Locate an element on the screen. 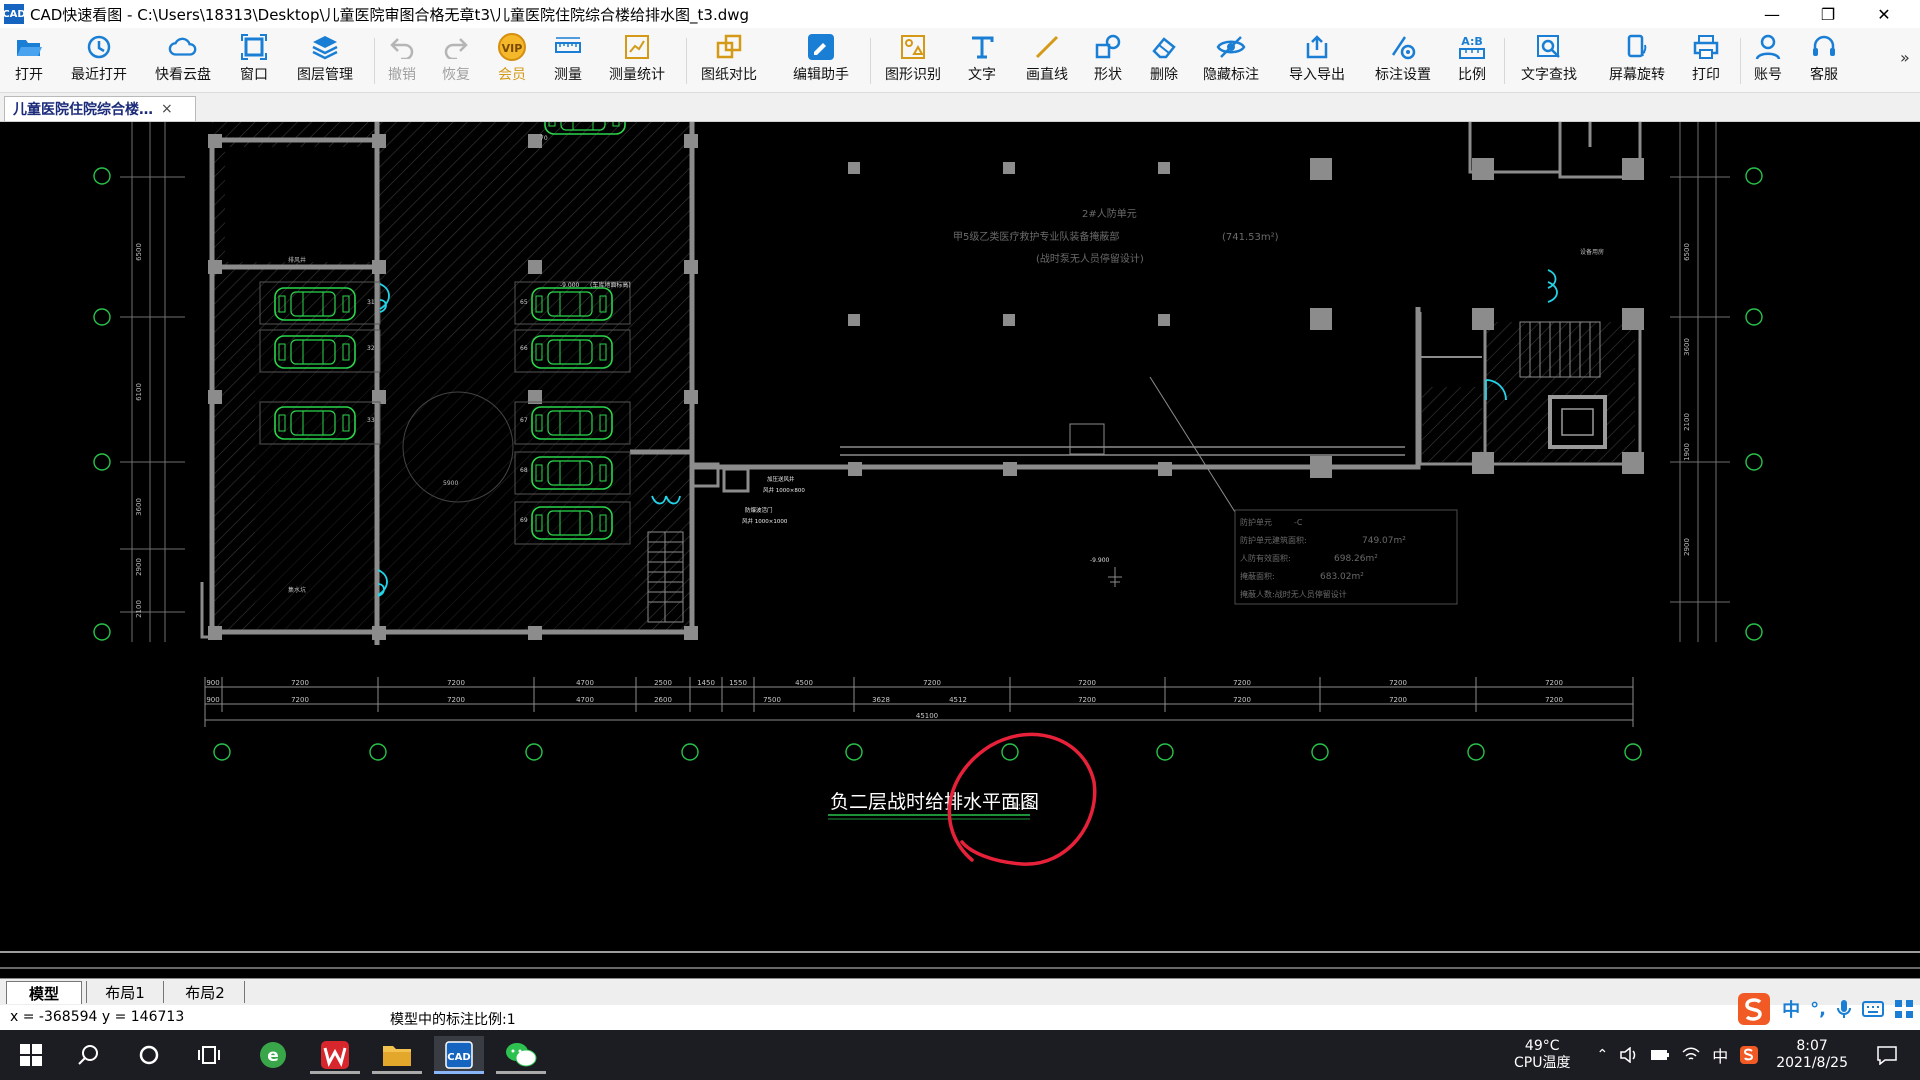 The image size is (1920, 1080). battery-icon is located at coordinates (1660, 1055).